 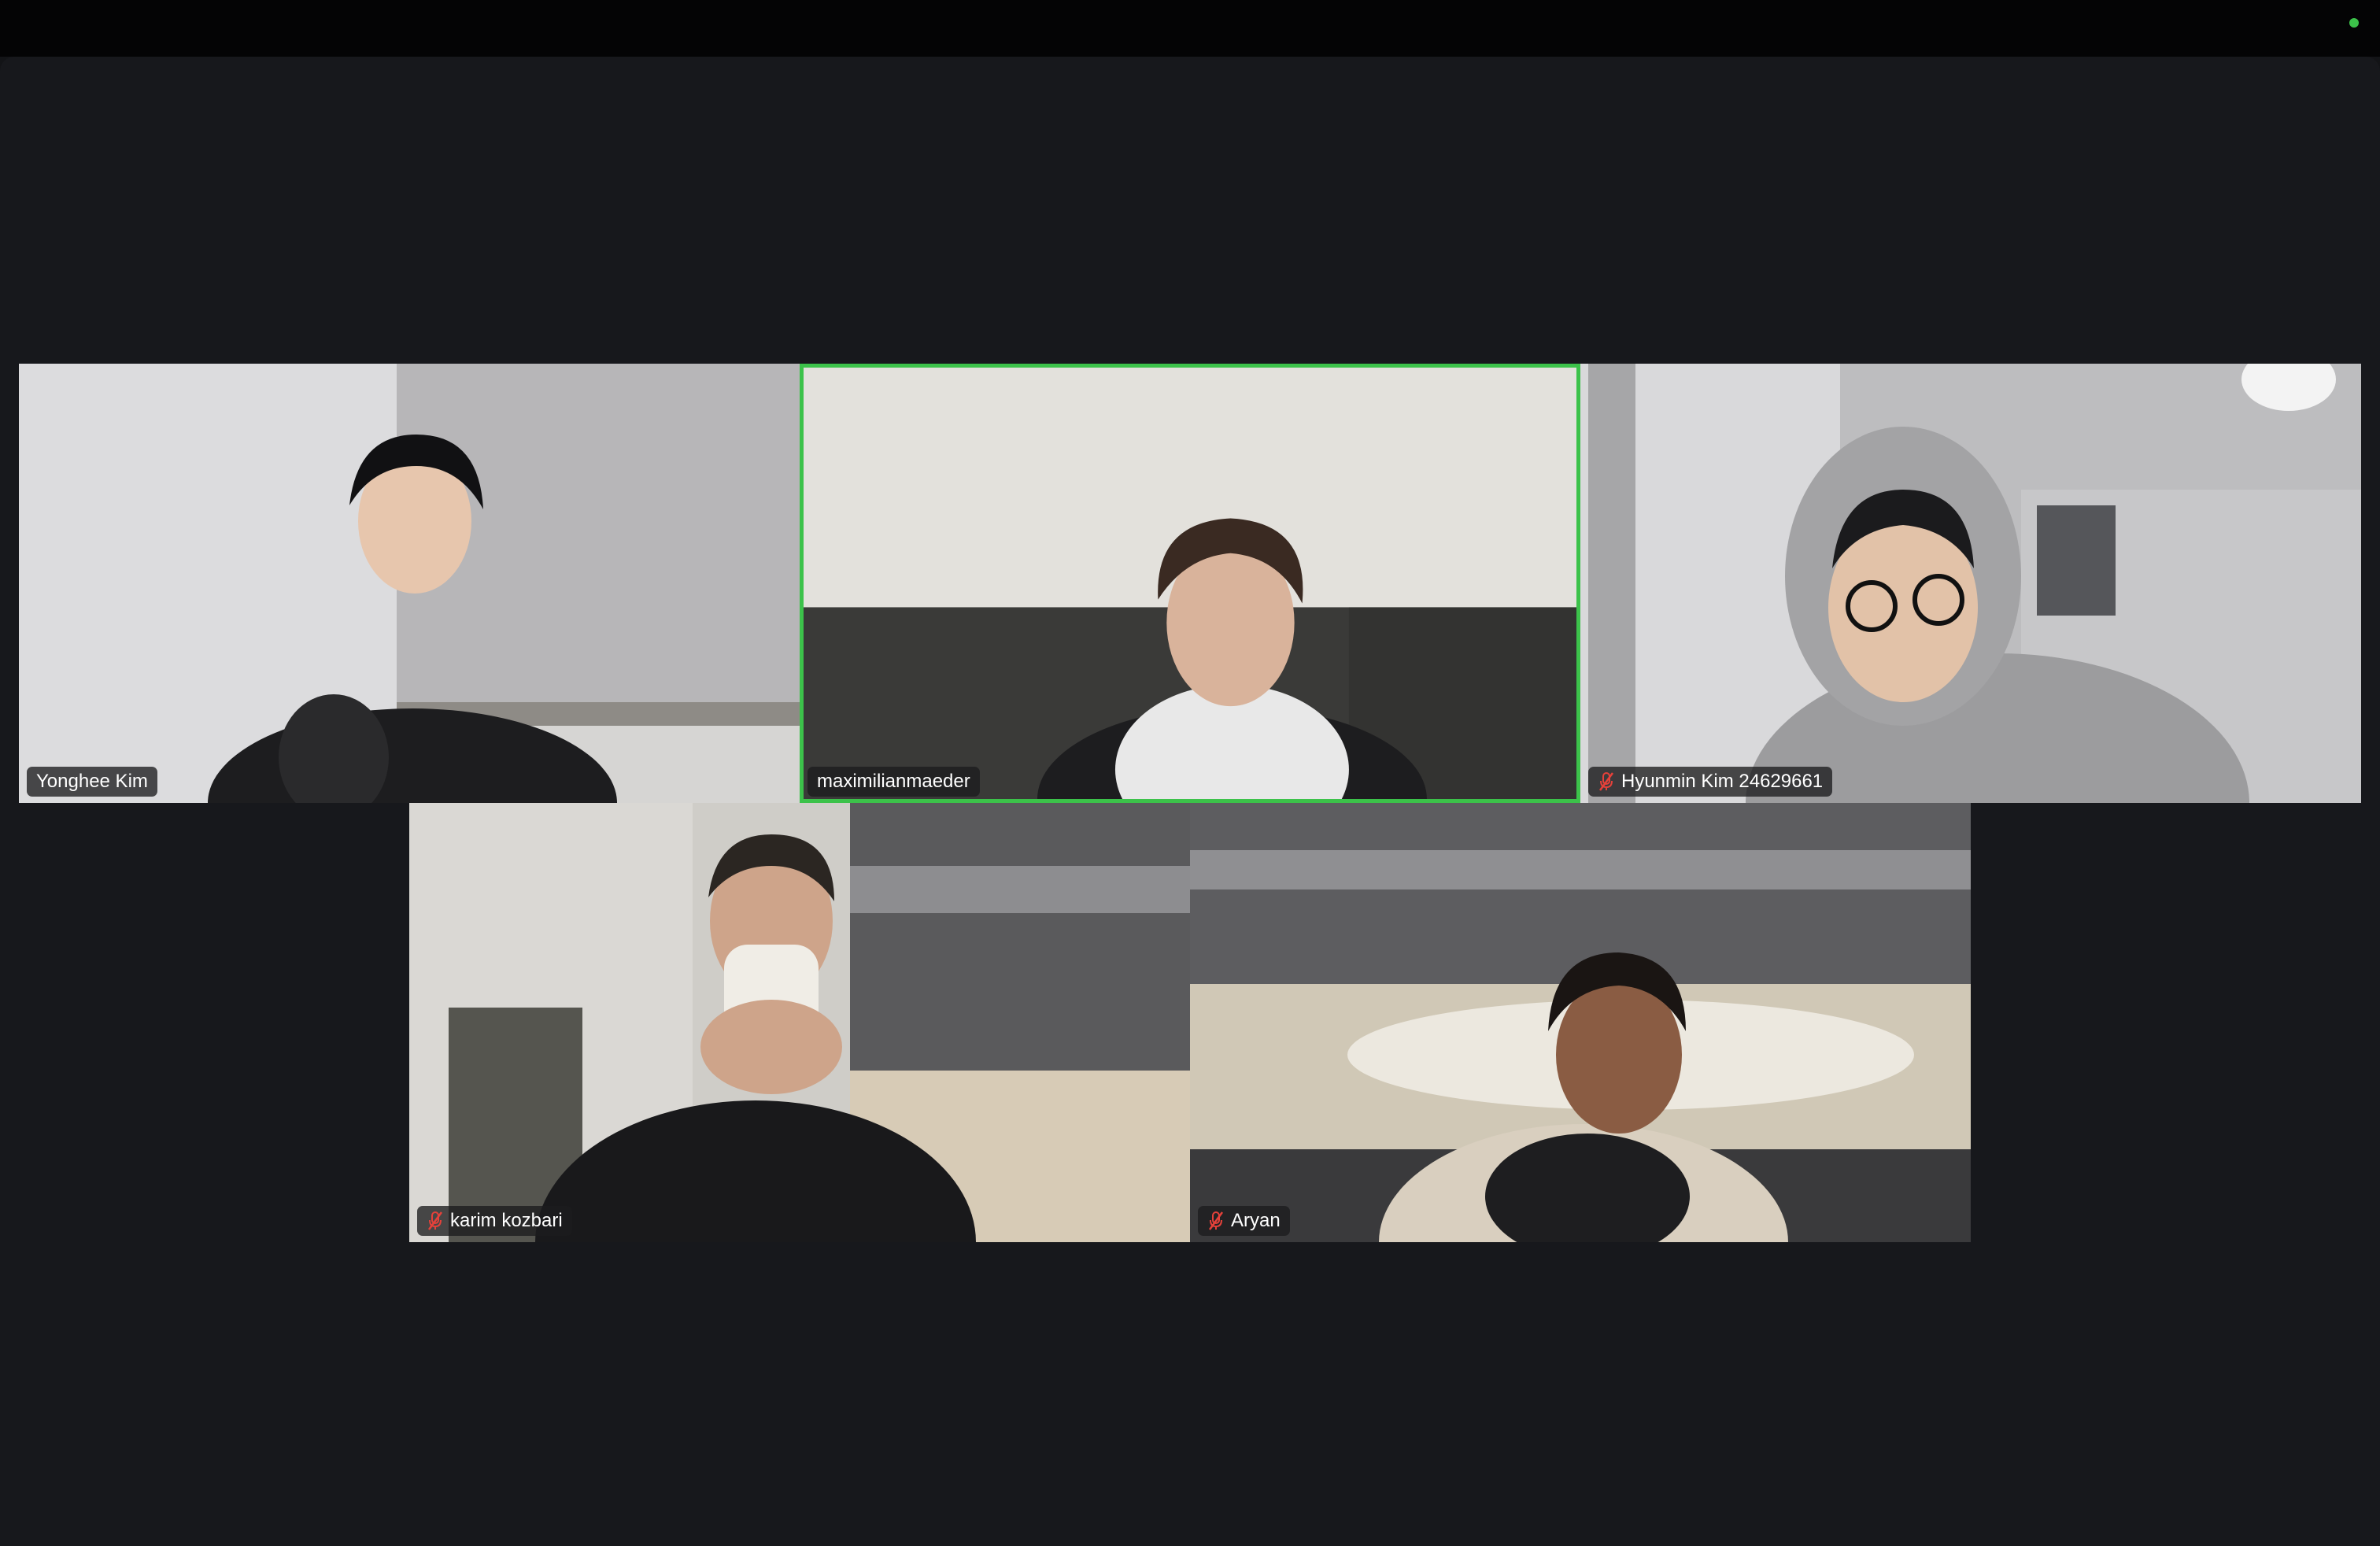 I want to click on participant-tile: Yonghee Kim, so click(x=409, y=583).